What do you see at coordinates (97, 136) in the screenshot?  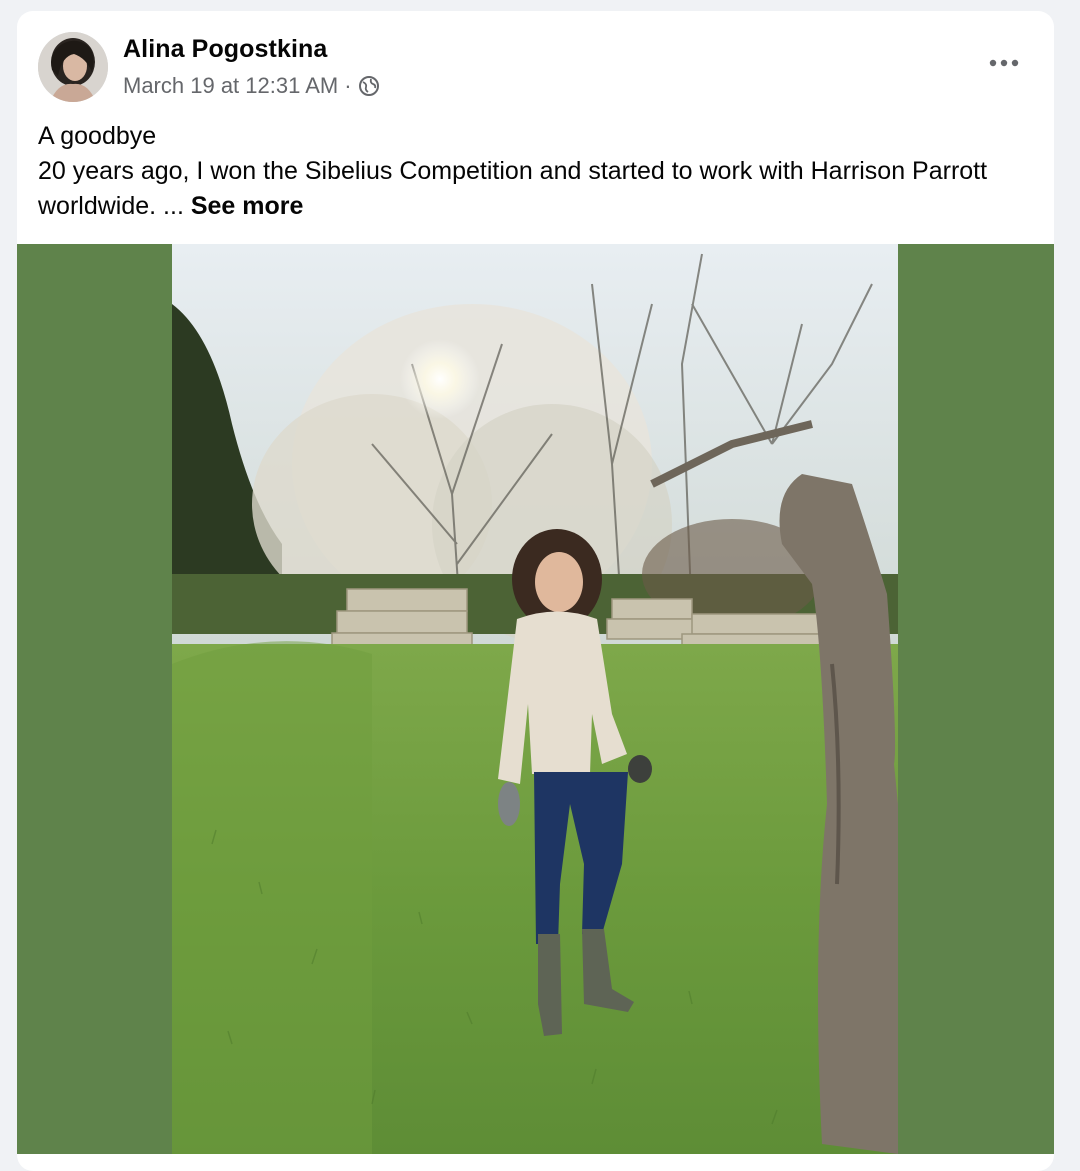 I see `post-text-line-1: A goodbye` at bounding box center [97, 136].